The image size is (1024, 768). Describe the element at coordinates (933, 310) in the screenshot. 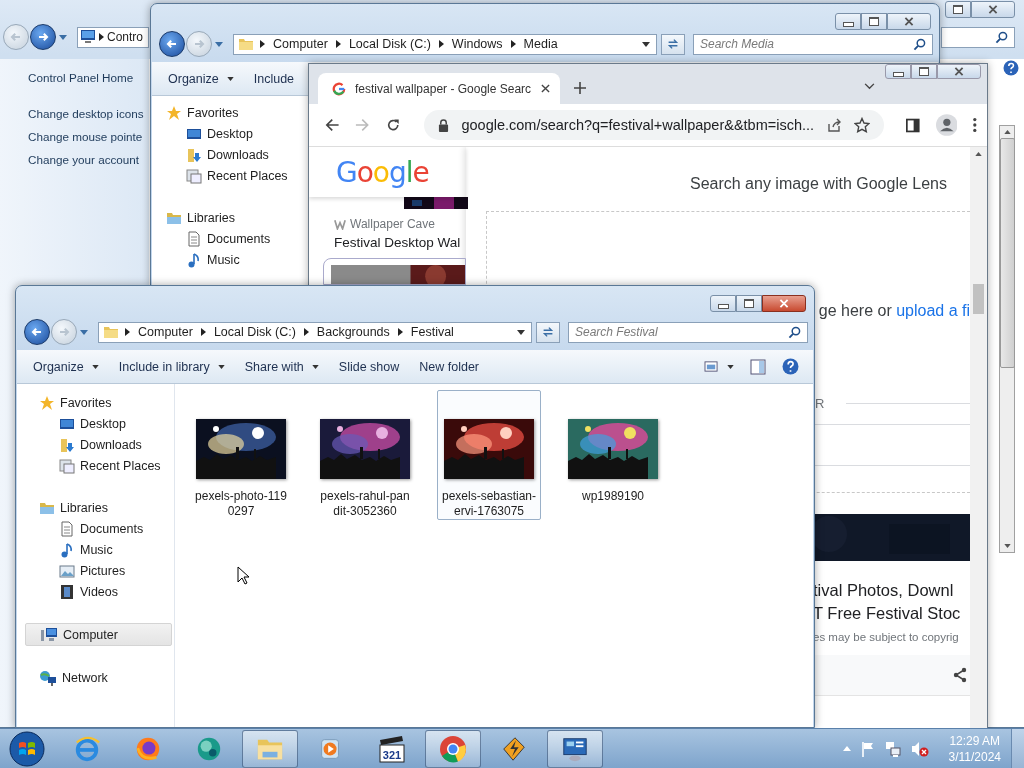

I see `upload-link: upload a fi` at that location.